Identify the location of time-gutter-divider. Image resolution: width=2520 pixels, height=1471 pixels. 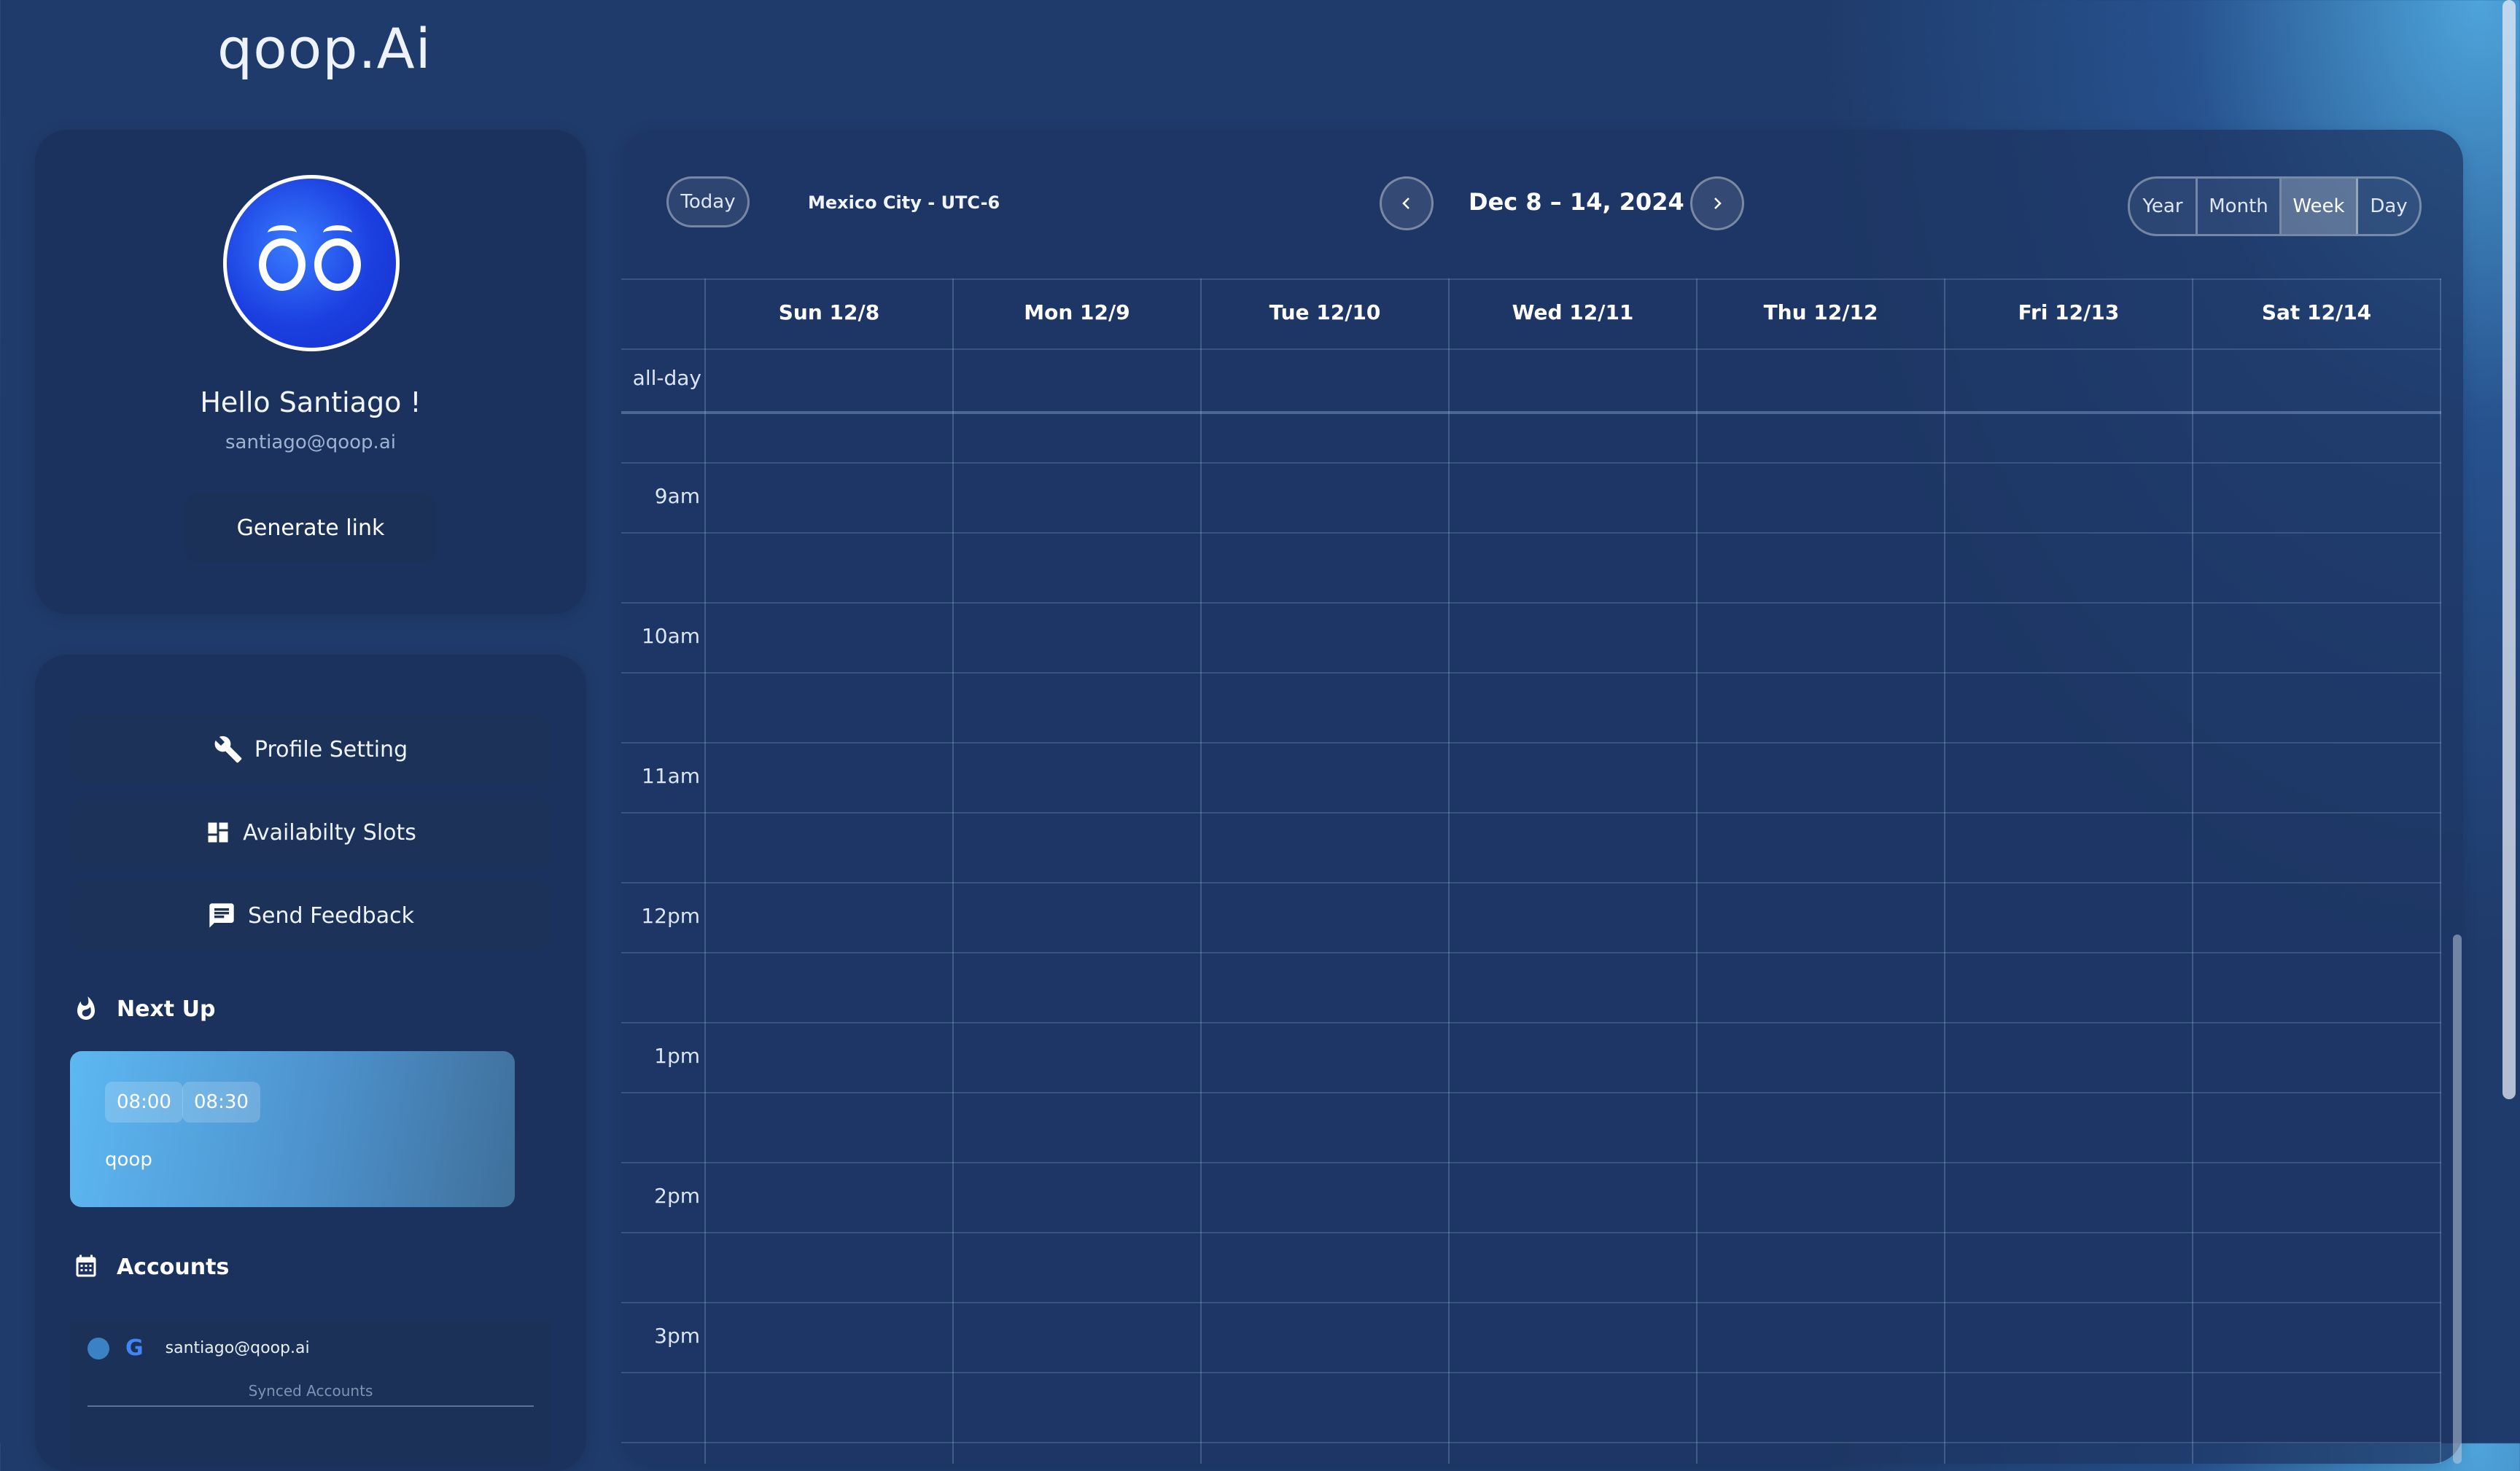
(705, 871).